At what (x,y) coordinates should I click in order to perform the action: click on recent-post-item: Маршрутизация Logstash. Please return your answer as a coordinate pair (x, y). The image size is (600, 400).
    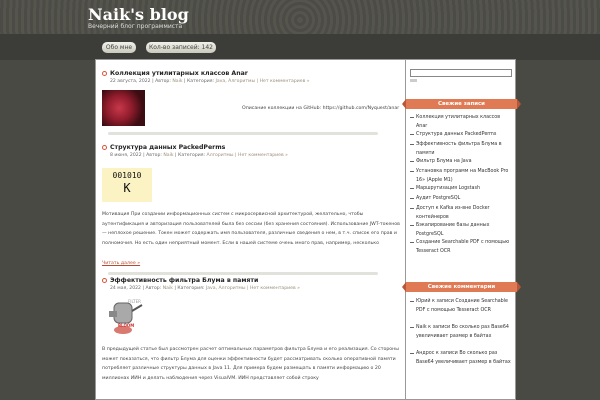
    Looking at the image, I should click on (461, 189).